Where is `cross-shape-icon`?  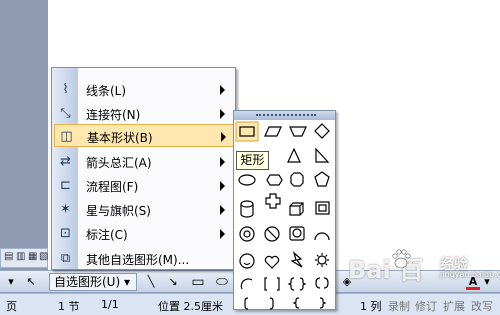 cross-shape-icon is located at coordinates (273, 201).